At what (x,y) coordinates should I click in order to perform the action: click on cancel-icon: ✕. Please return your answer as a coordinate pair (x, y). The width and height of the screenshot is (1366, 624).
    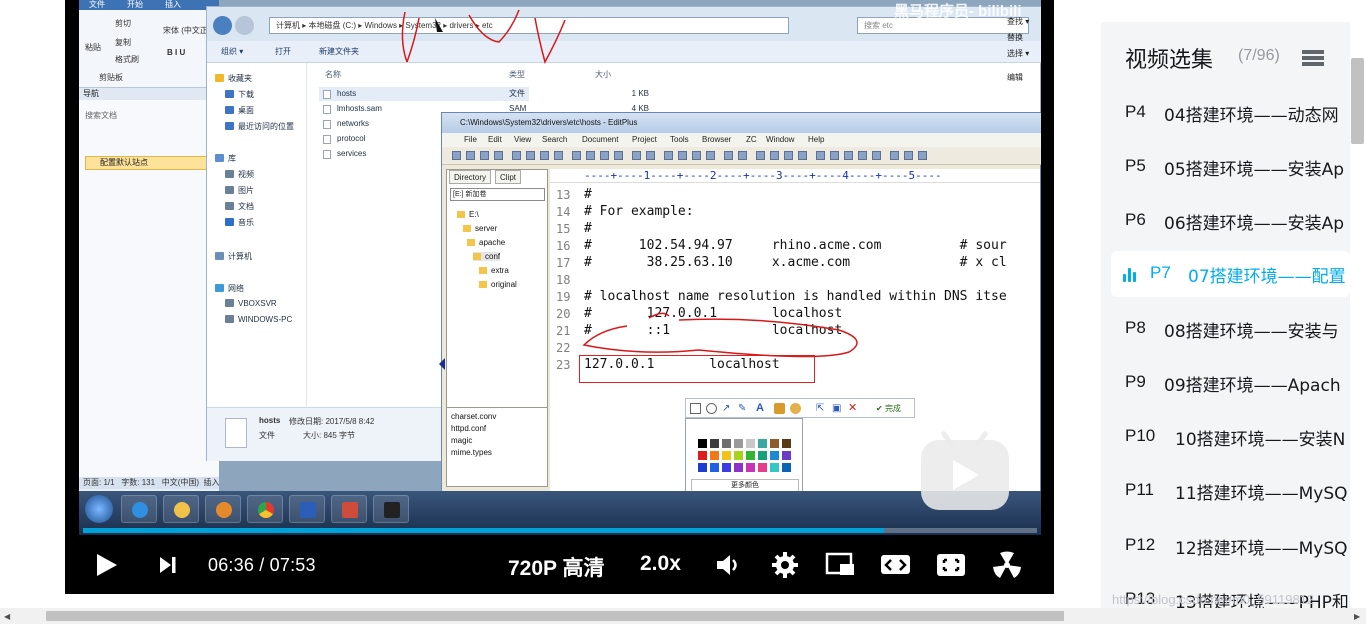
    Looking at the image, I should click on (853, 408).